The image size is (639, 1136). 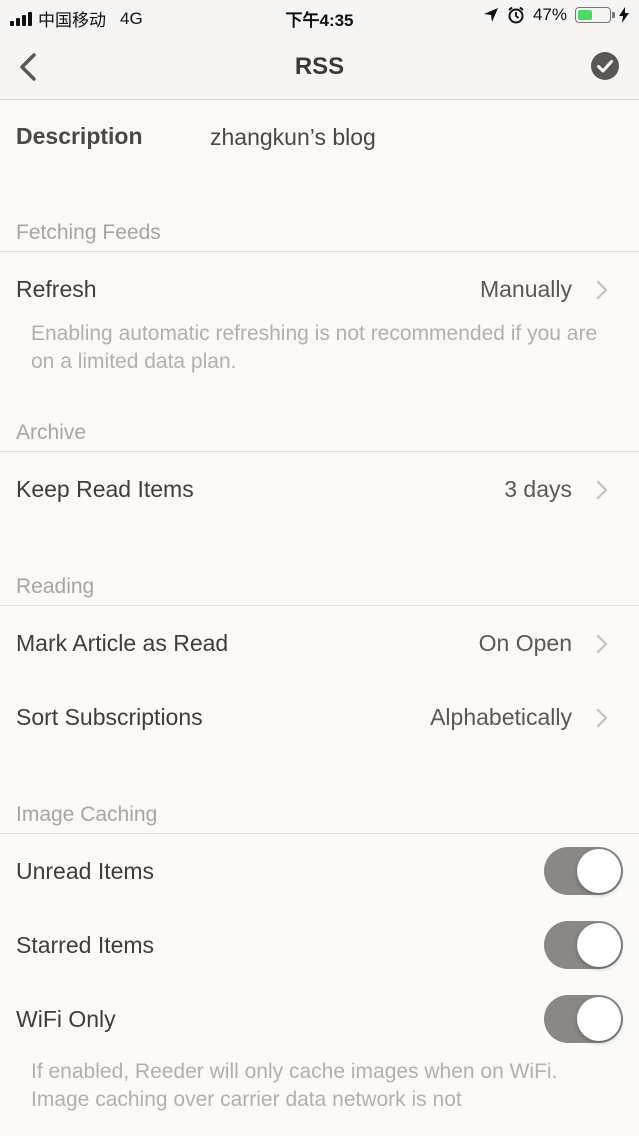 I want to click on starred-items-toggle, so click(x=583, y=945).